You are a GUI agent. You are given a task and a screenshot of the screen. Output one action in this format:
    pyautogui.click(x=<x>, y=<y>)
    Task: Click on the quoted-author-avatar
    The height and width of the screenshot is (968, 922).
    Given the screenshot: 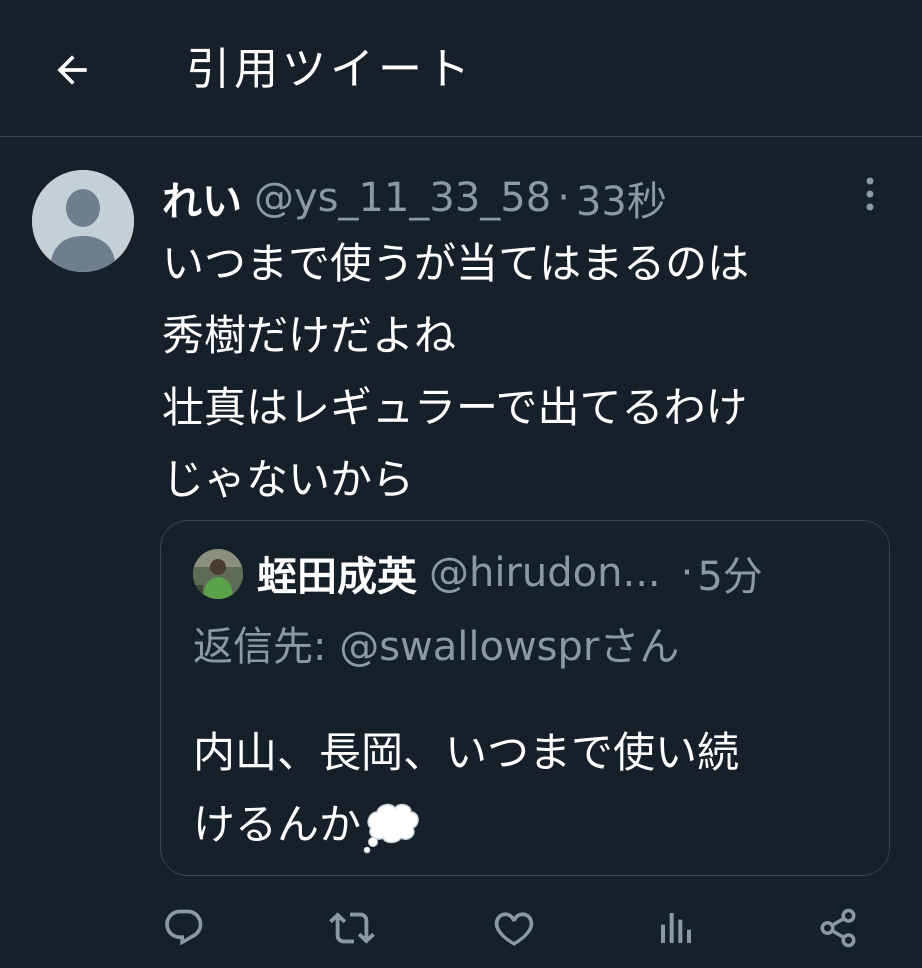 What is the action you would take?
    pyautogui.click(x=218, y=574)
    